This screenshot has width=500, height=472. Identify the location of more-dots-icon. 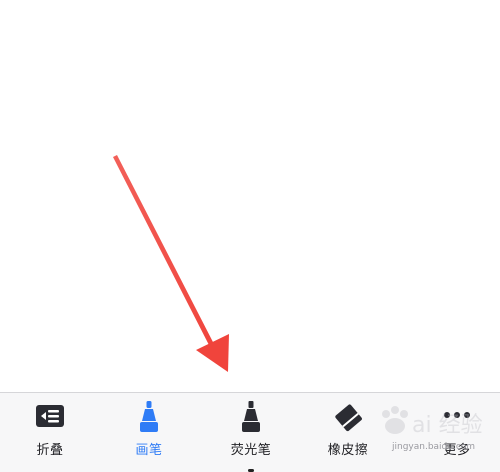
(457, 417).